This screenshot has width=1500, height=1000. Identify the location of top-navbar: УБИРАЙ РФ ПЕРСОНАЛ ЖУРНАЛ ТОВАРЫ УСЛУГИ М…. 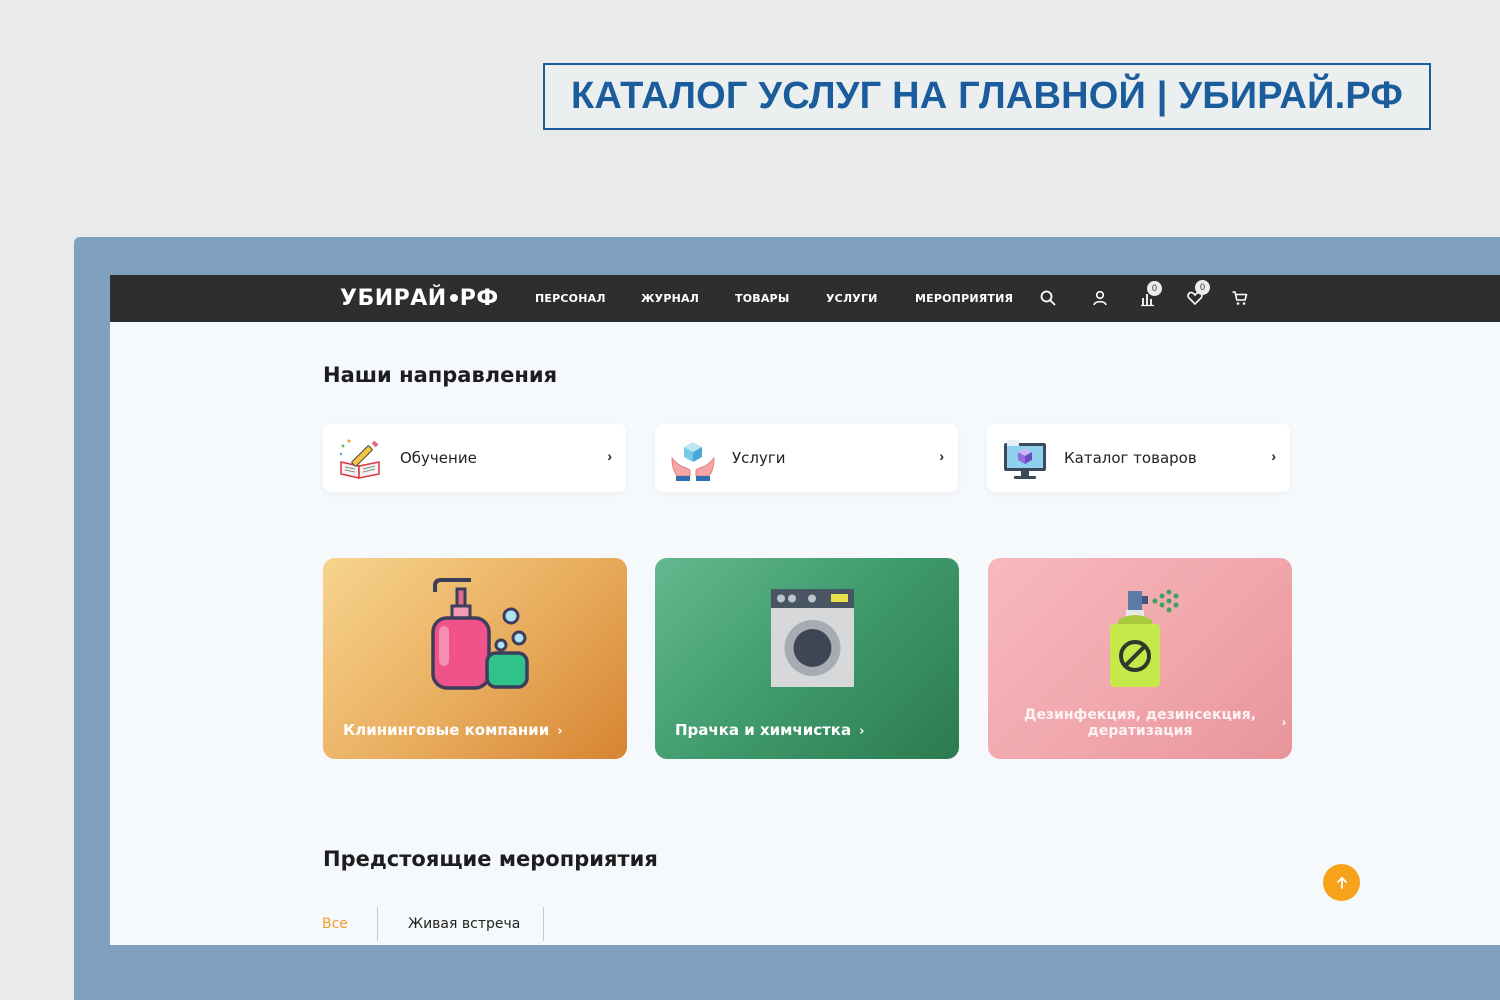
(805, 298).